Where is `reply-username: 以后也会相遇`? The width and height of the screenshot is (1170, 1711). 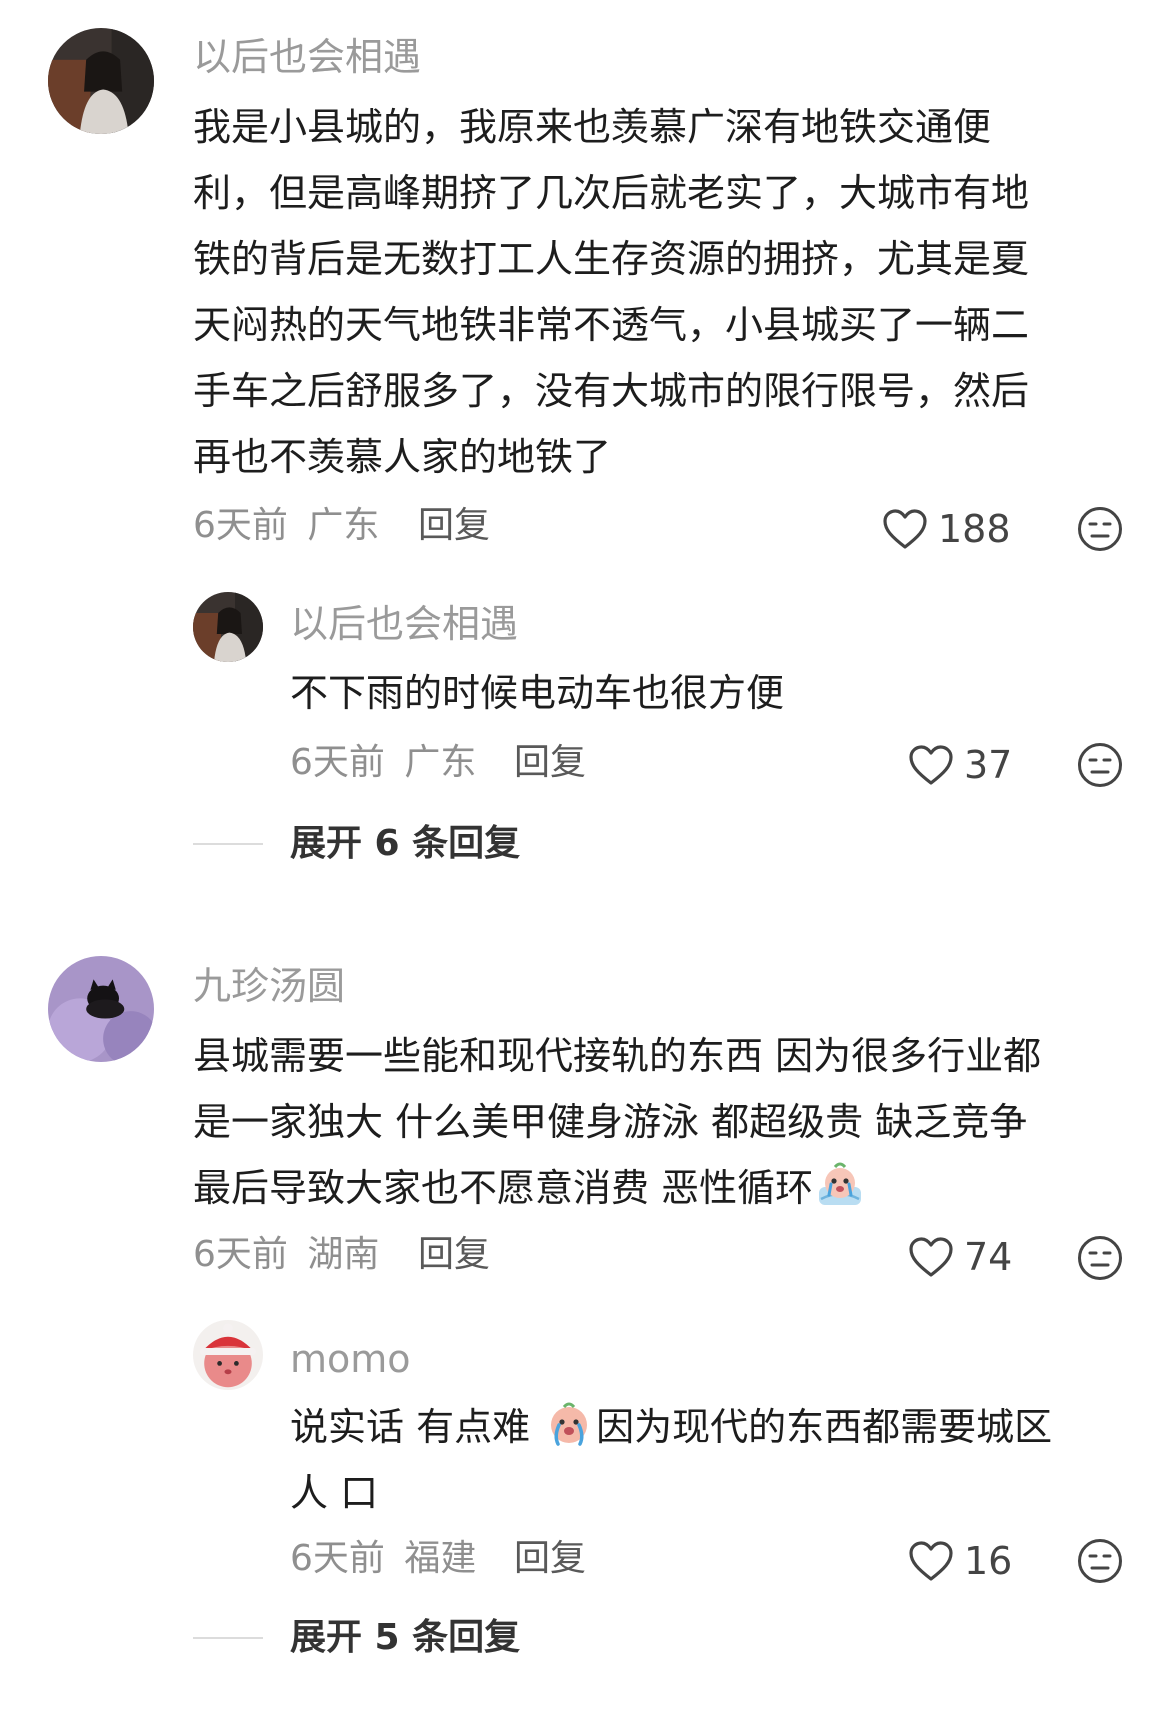 reply-username: 以后也会相遇 is located at coordinates (404, 624).